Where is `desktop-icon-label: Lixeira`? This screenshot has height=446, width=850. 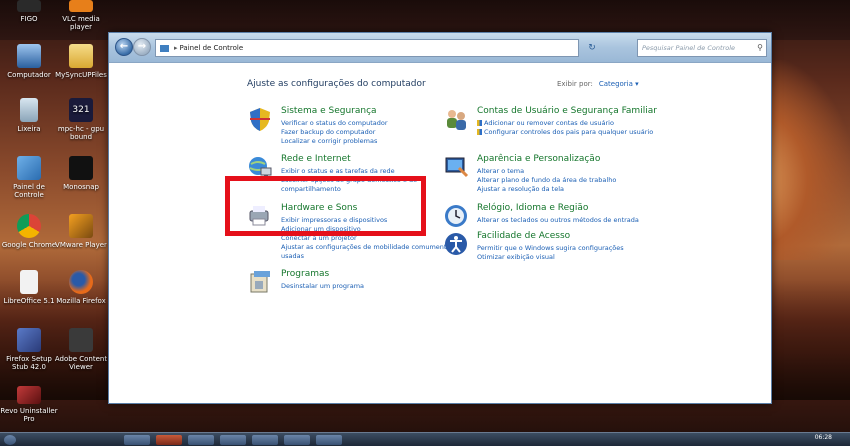 desktop-icon-label: Lixeira is located at coordinates (29, 129).